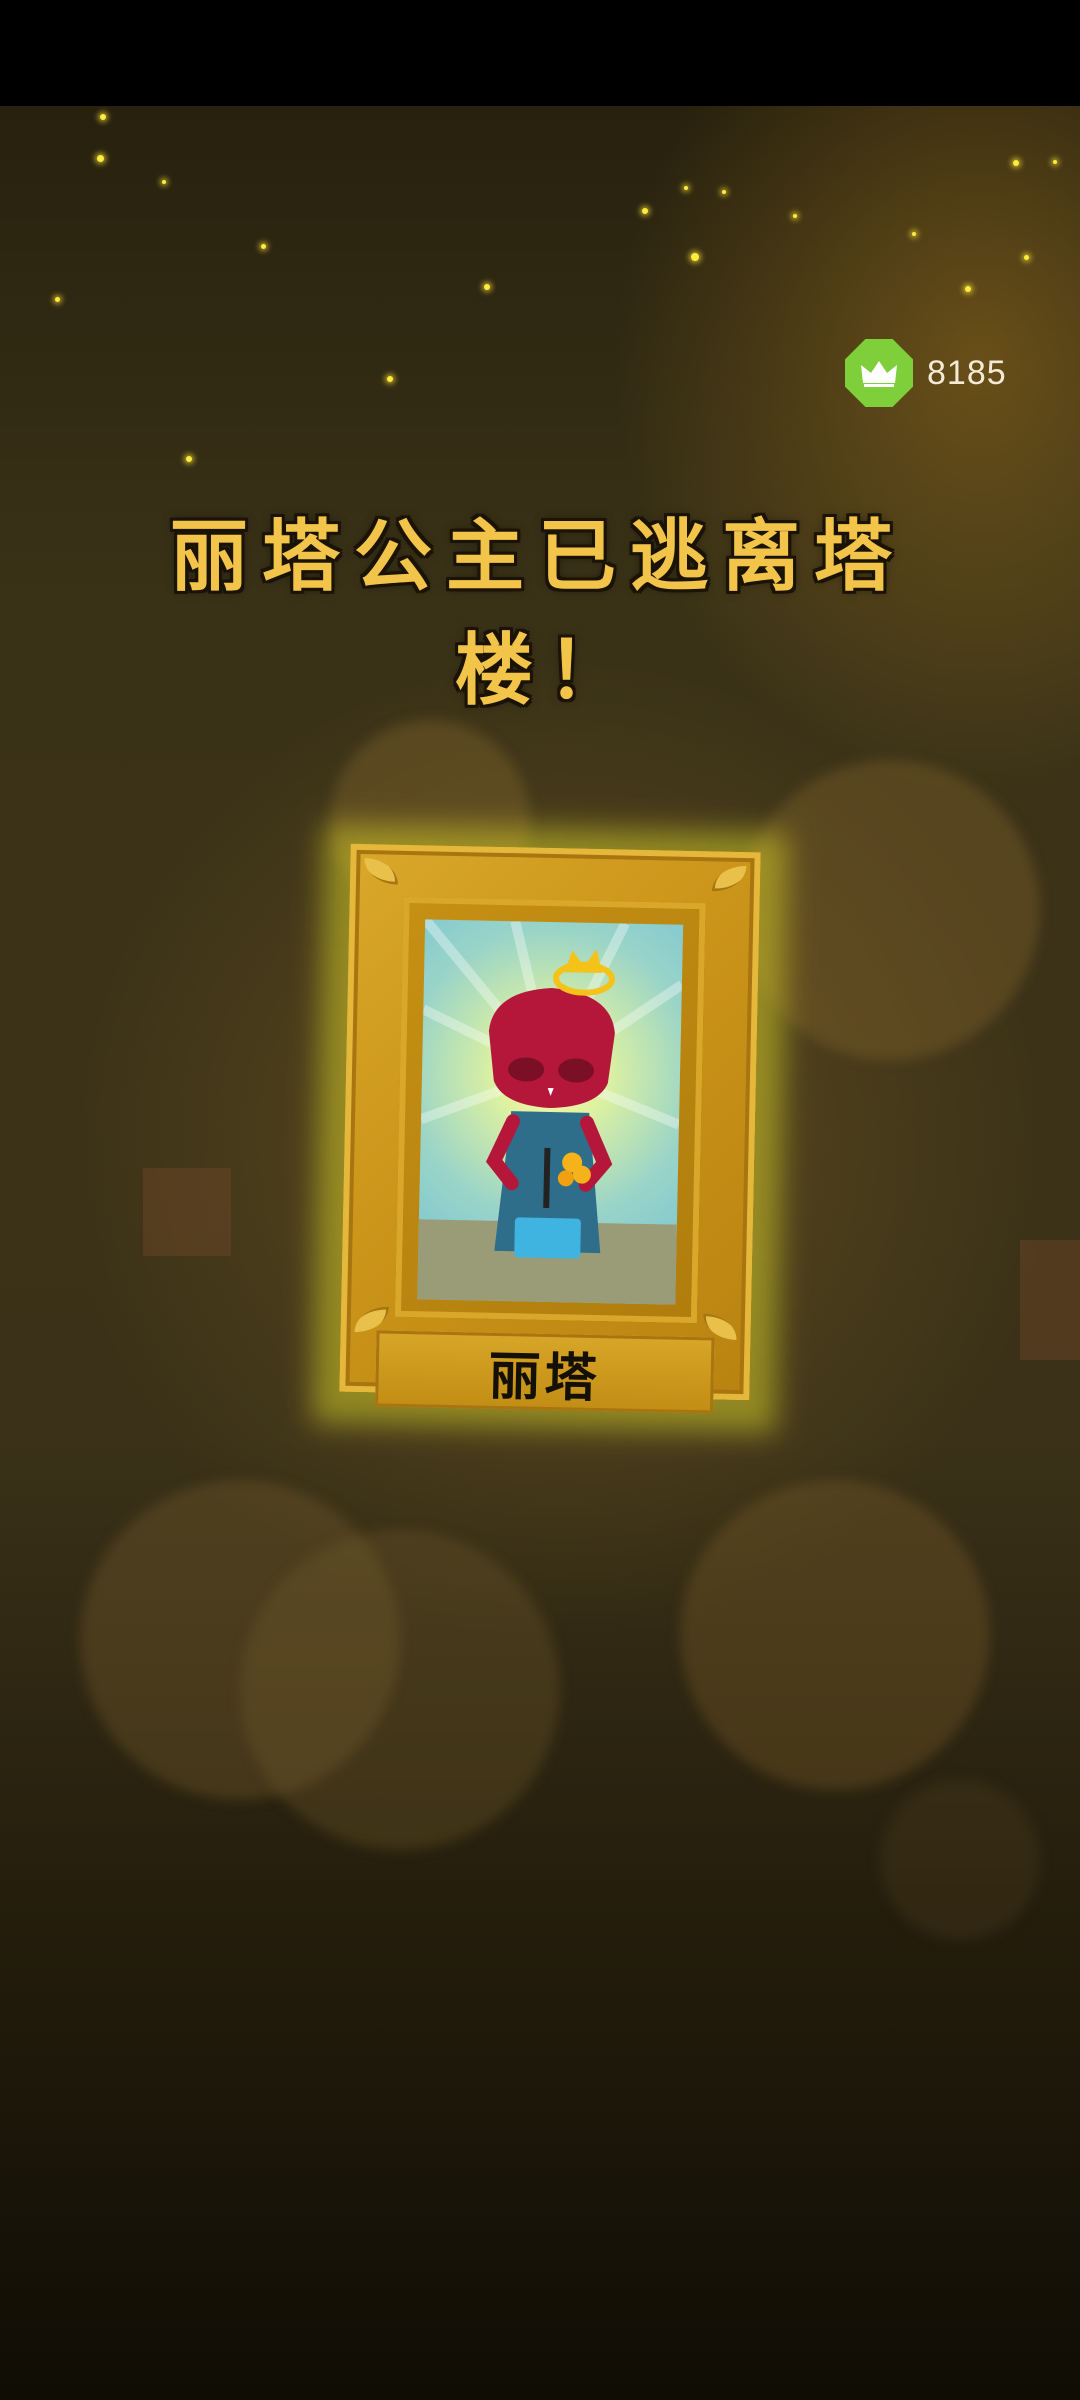  Describe the element at coordinates (540, 53) in the screenshot. I see `status-bar` at that location.